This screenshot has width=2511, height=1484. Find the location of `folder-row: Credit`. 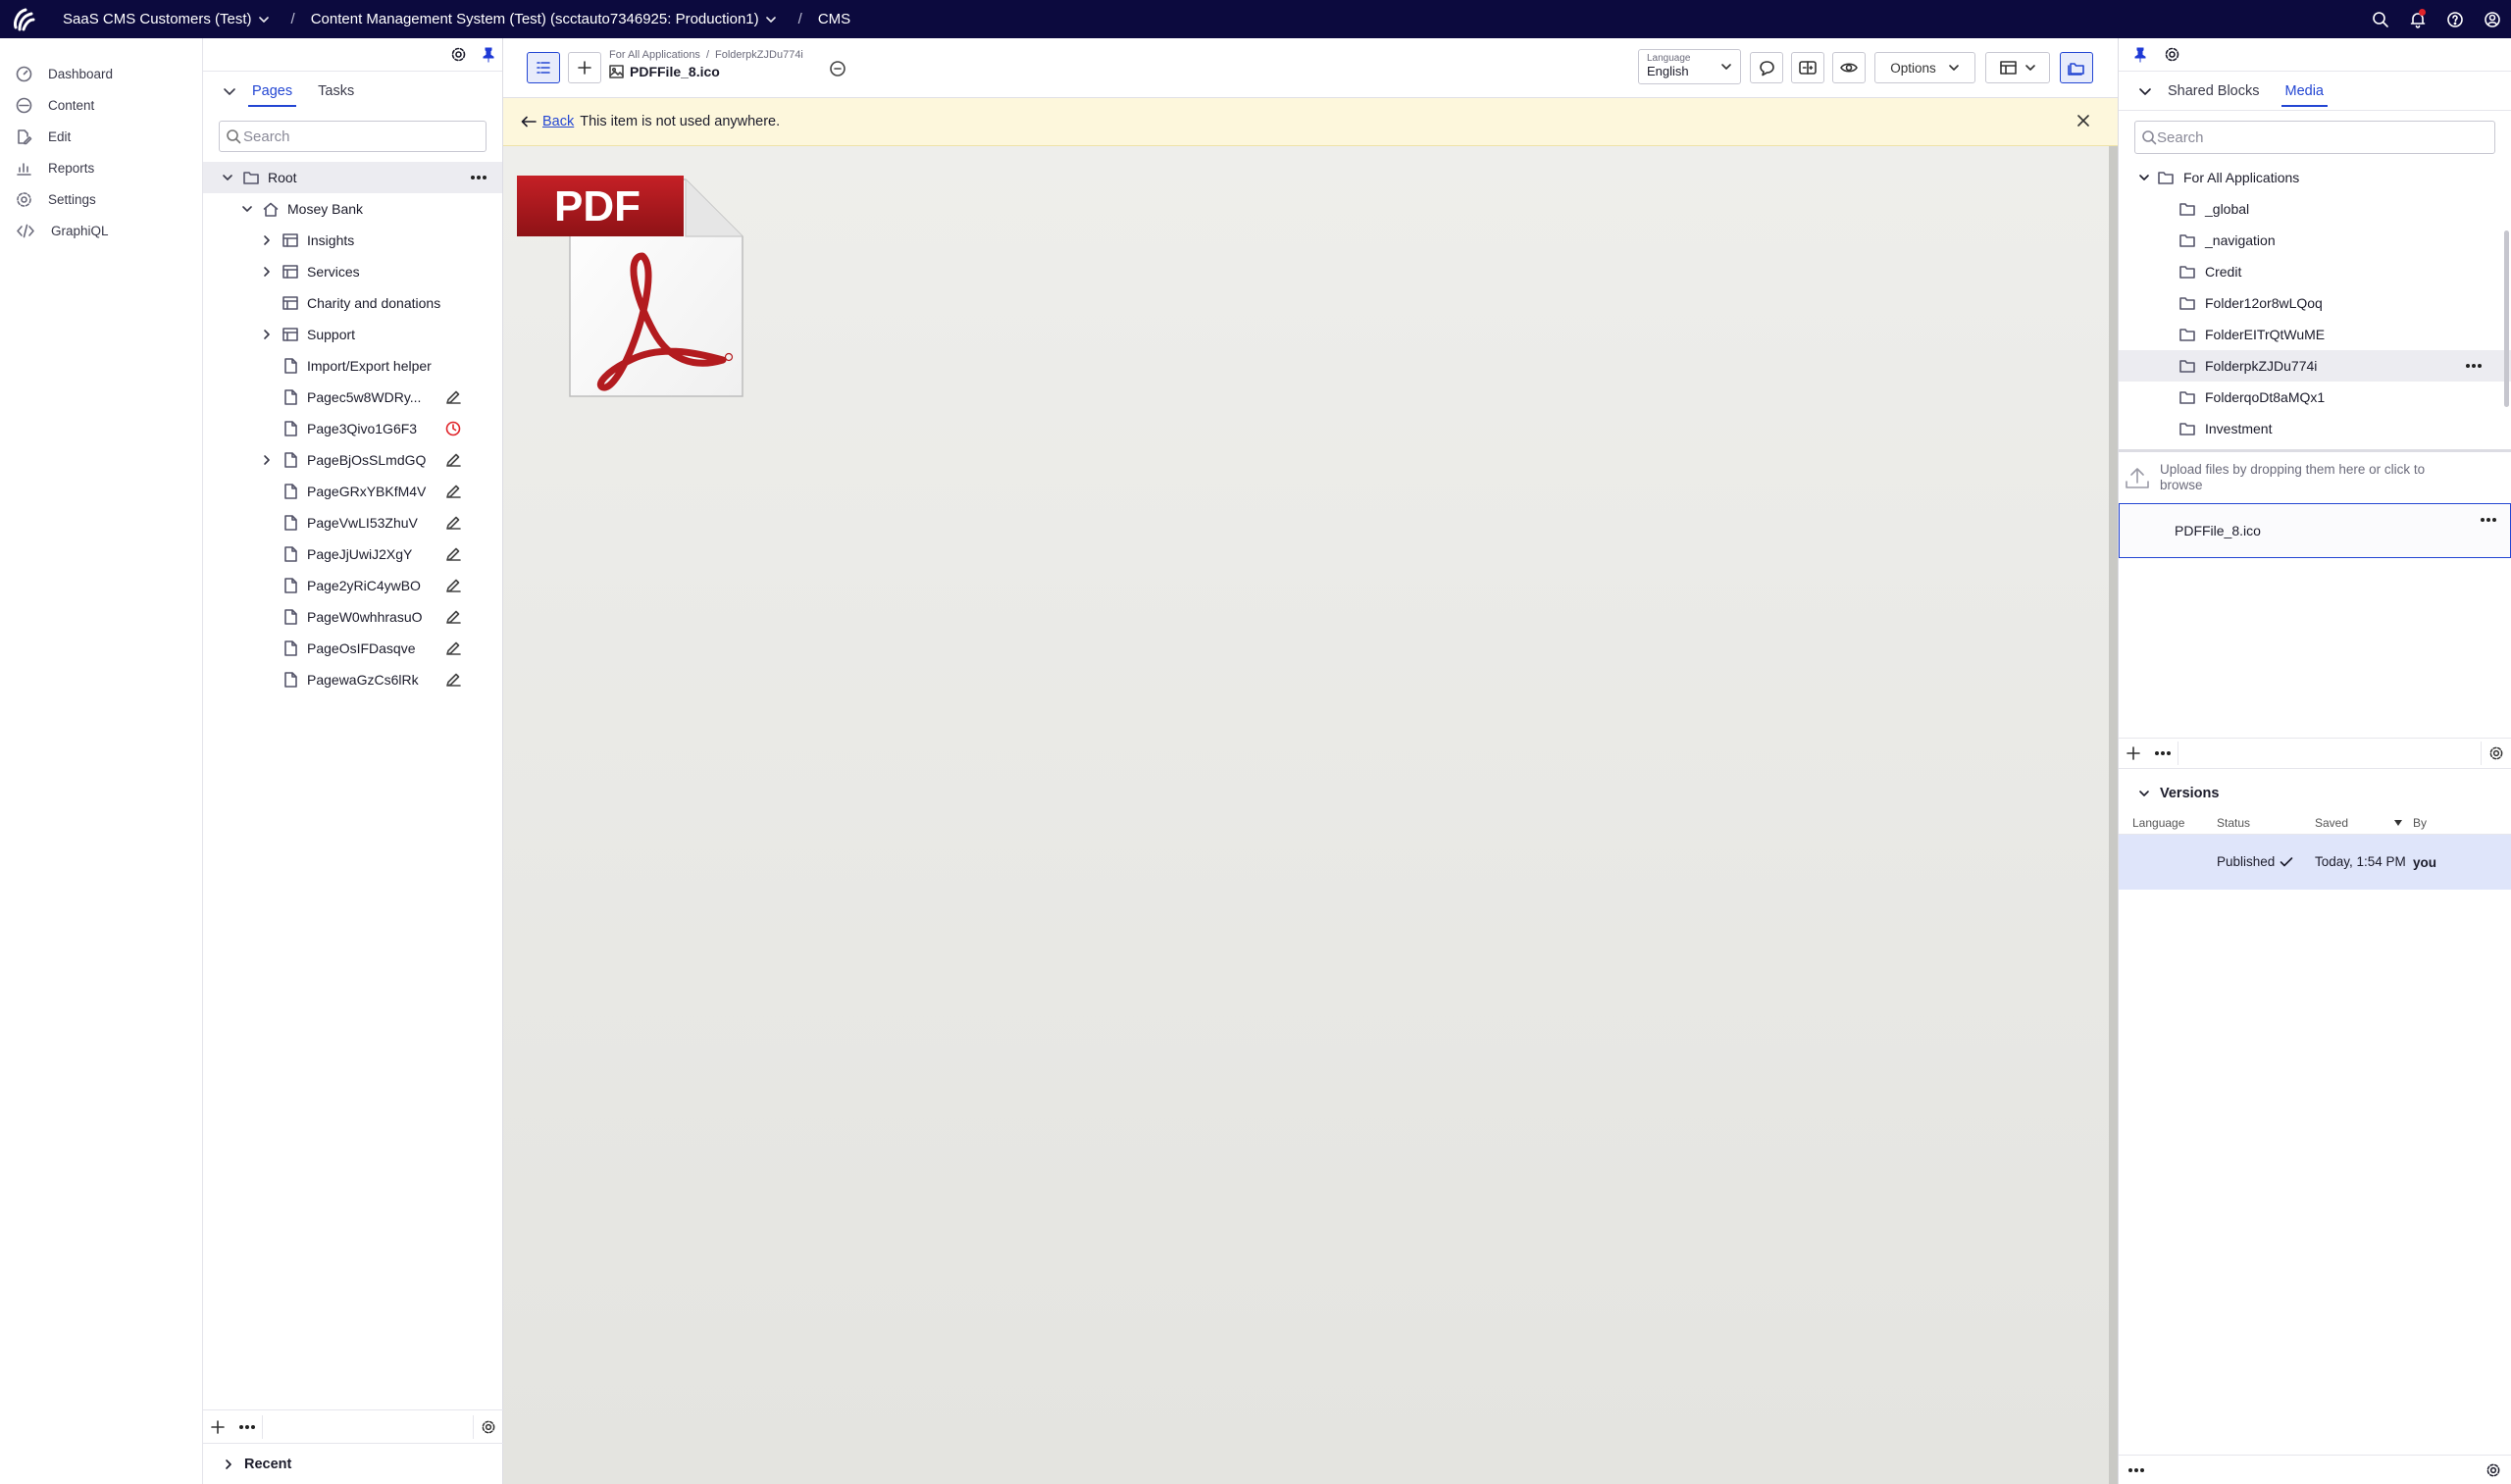

folder-row: Credit is located at coordinates (2315, 272).